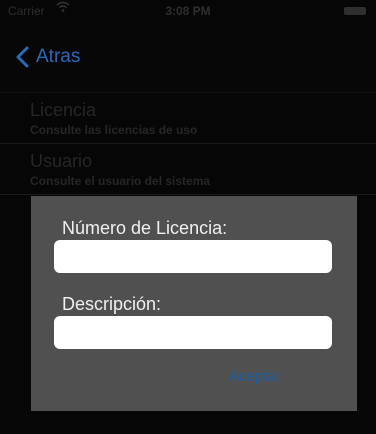  I want to click on row-title: Usuario, so click(61, 161).